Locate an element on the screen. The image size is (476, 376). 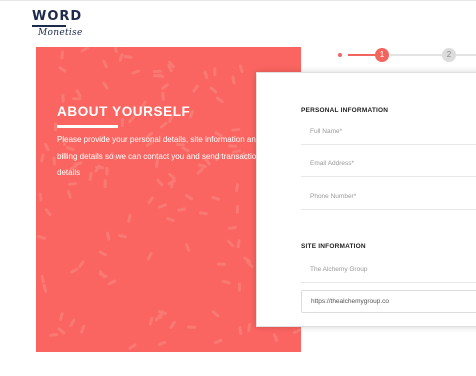
personal-info-heading: PERSONAL INFORMATION is located at coordinates (345, 110).